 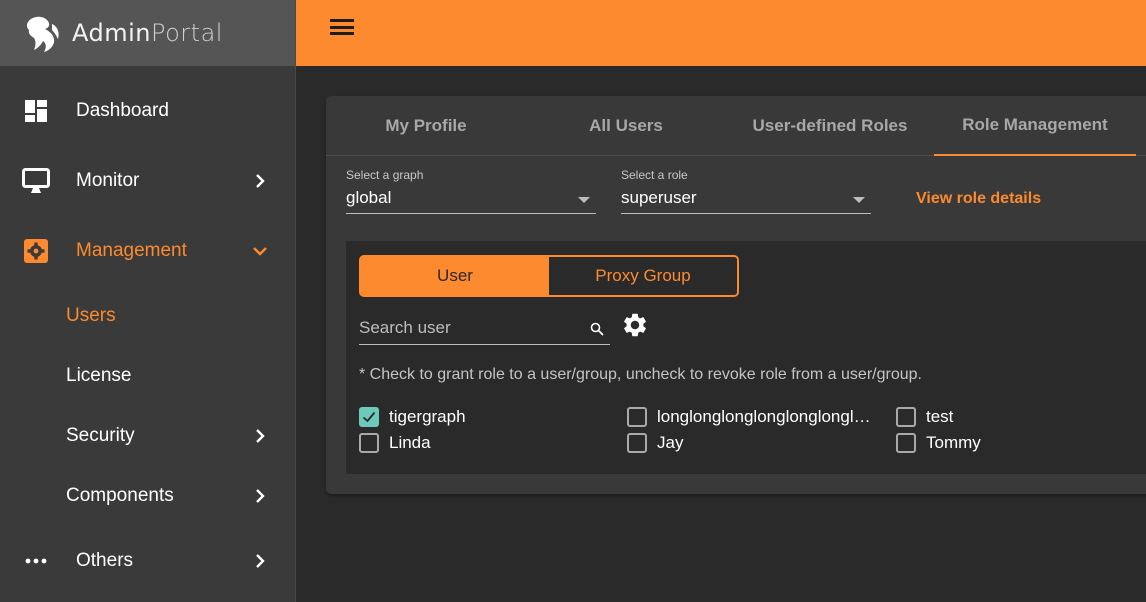 I want to click on role-select: superuser, so click(x=746, y=201).